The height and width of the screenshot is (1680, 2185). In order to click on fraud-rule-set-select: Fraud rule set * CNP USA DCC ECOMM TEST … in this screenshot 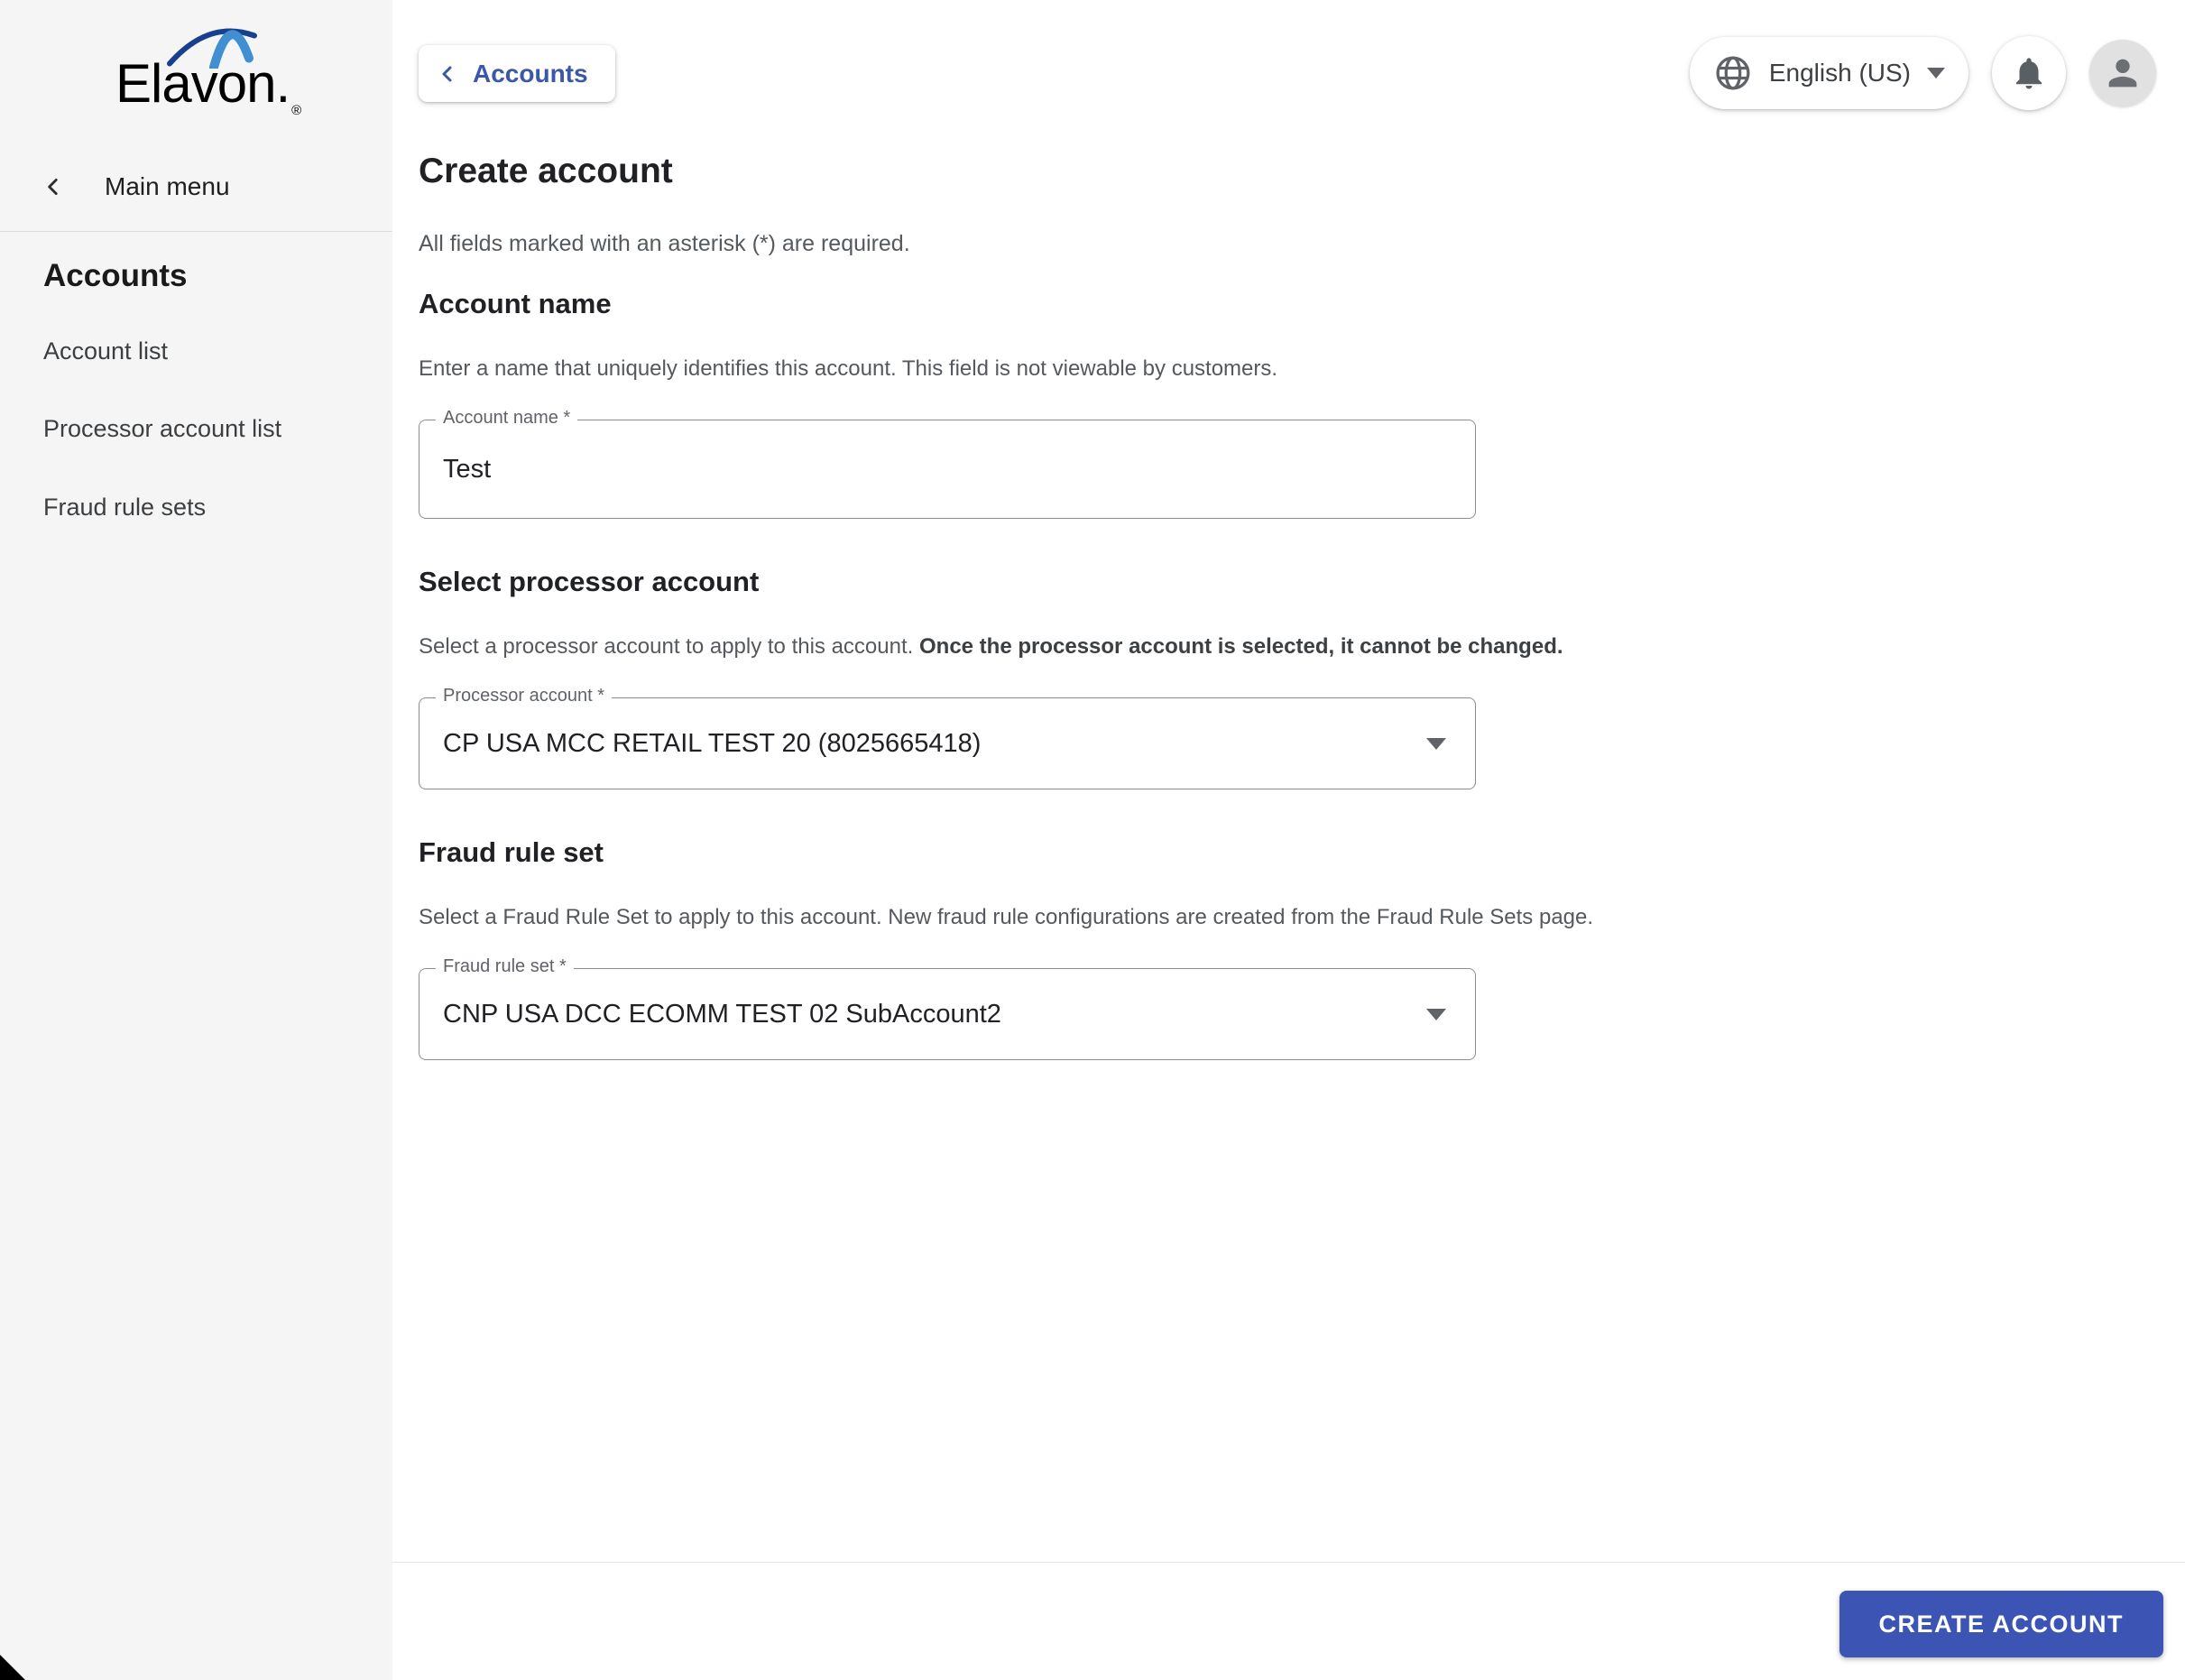, I will do `click(947, 1008)`.